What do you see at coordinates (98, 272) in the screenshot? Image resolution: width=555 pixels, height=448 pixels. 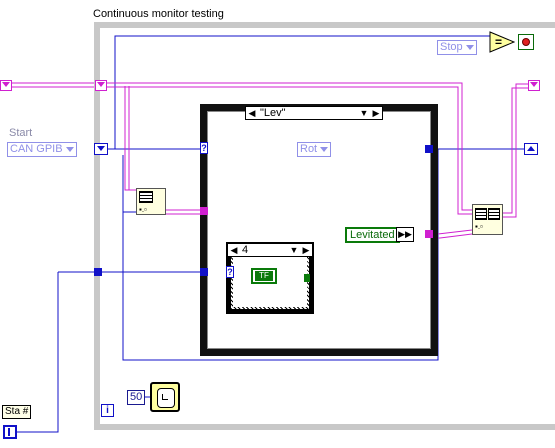 I see `station-loop-tunnel` at bounding box center [98, 272].